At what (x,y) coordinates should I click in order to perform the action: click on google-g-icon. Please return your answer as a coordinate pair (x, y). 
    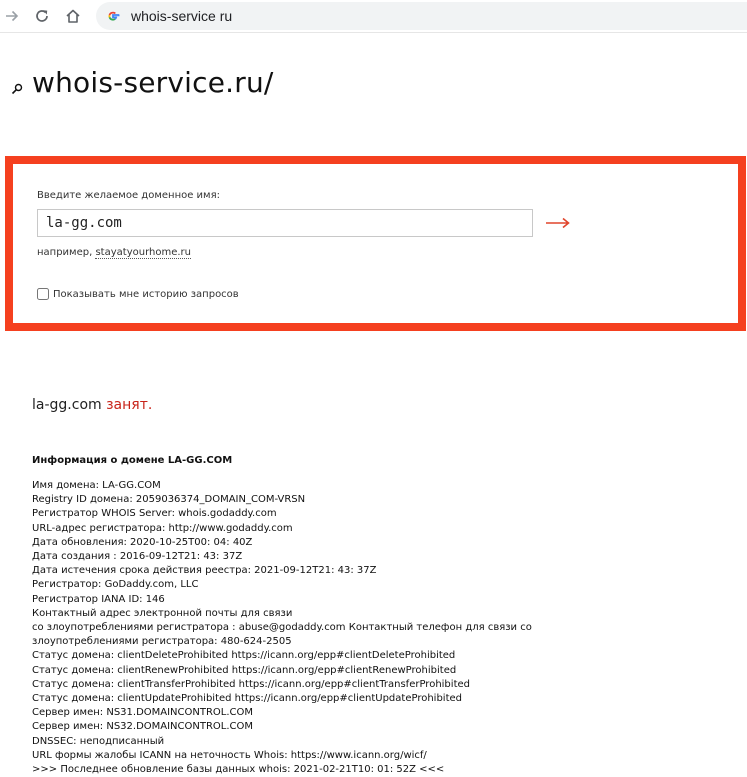
    Looking at the image, I should click on (113, 16).